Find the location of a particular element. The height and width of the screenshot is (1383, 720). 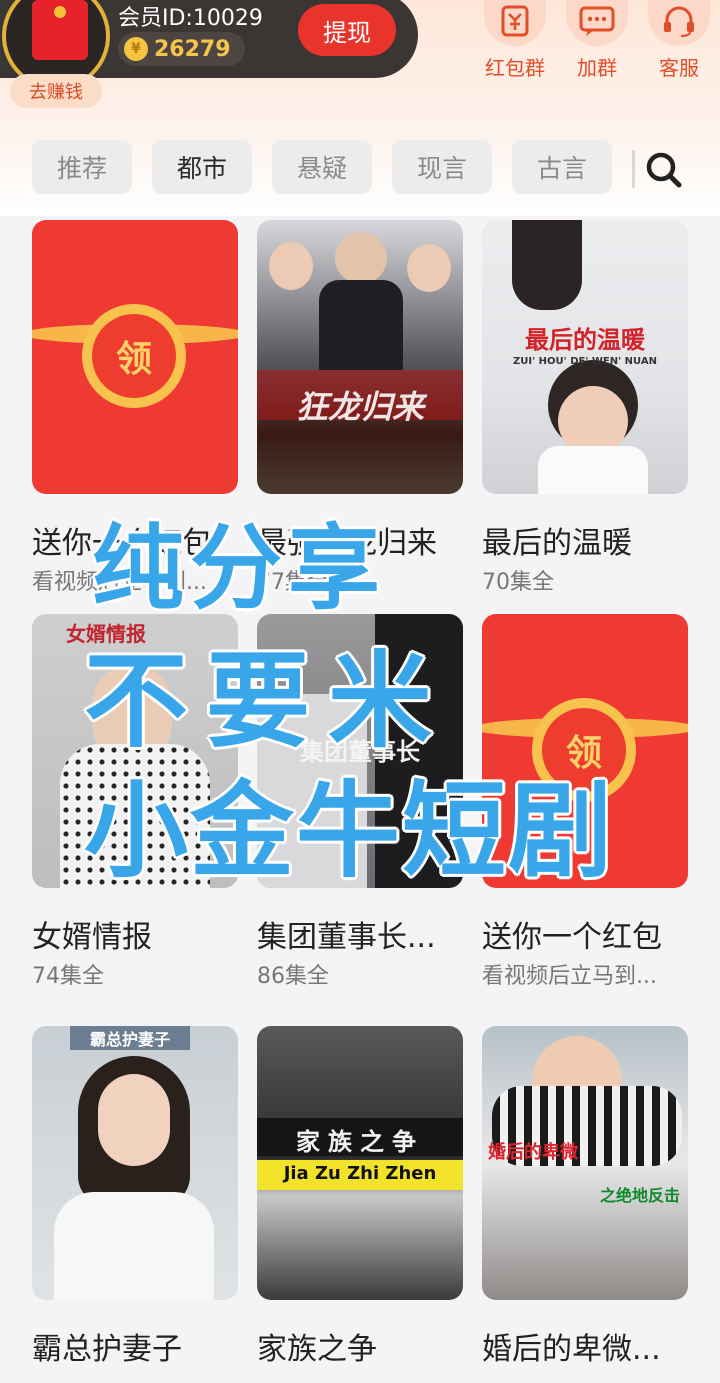

poster-thumbnail: 家族之争 Jia Zu Zhi Zhen is located at coordinates (360, 1163).